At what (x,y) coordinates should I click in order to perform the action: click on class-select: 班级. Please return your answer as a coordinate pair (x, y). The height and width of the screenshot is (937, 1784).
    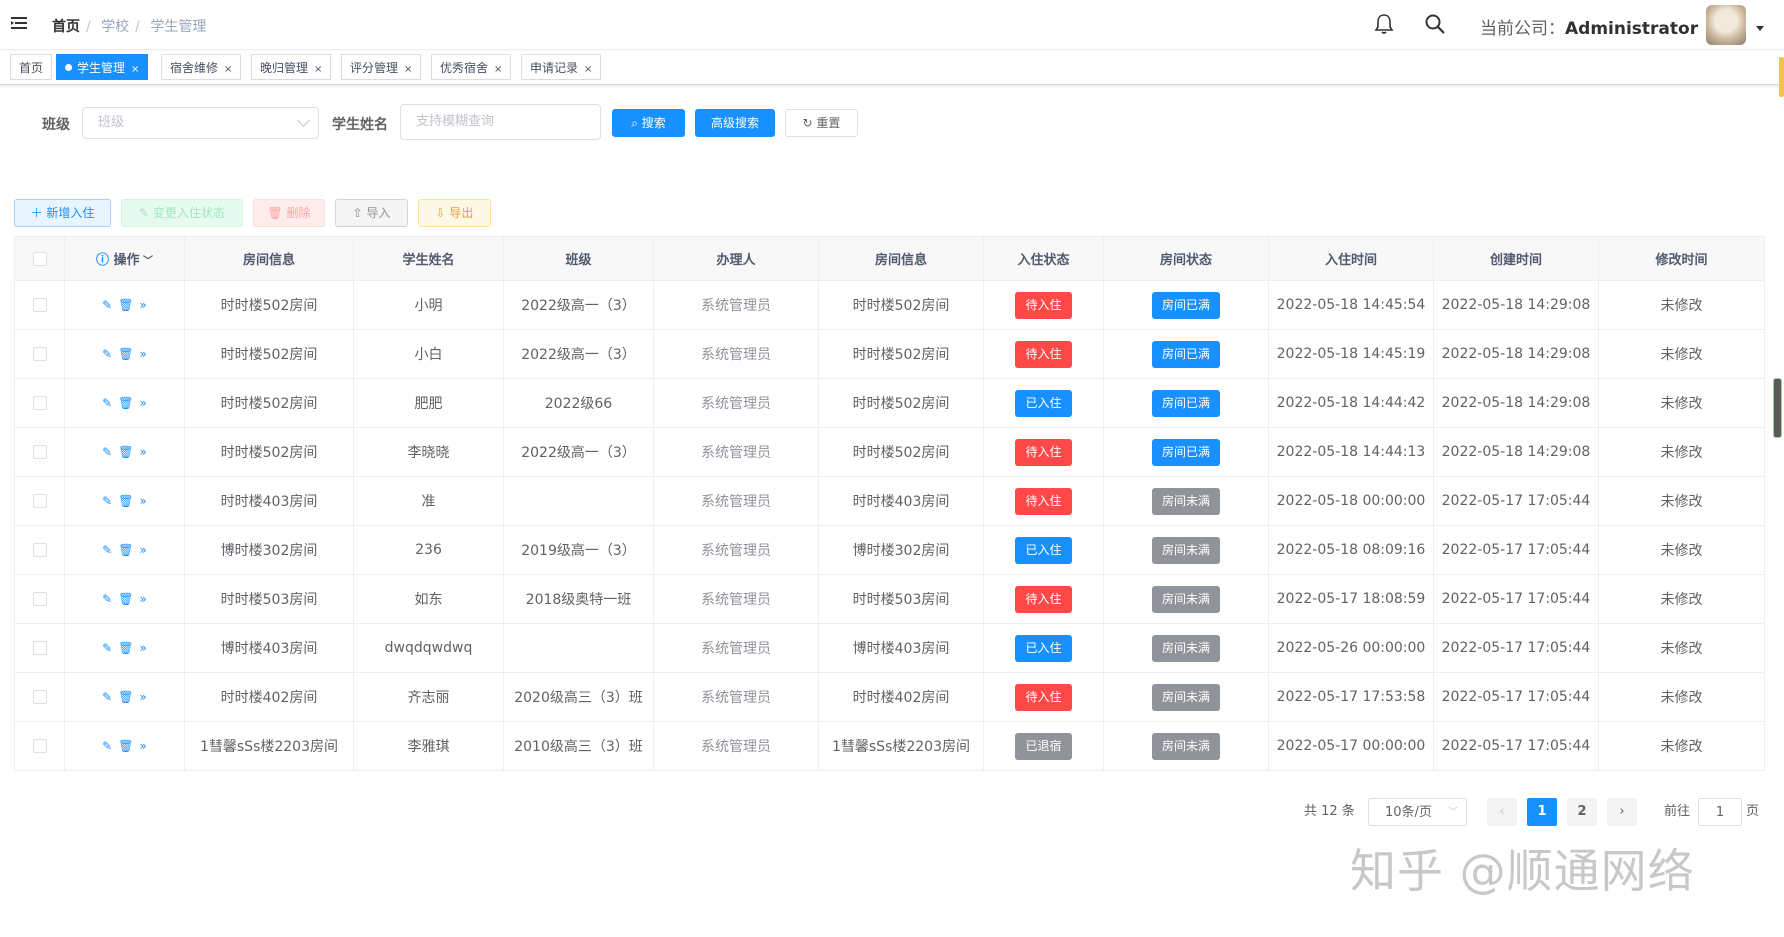
    Looking at the image, I should click on (200, 123).